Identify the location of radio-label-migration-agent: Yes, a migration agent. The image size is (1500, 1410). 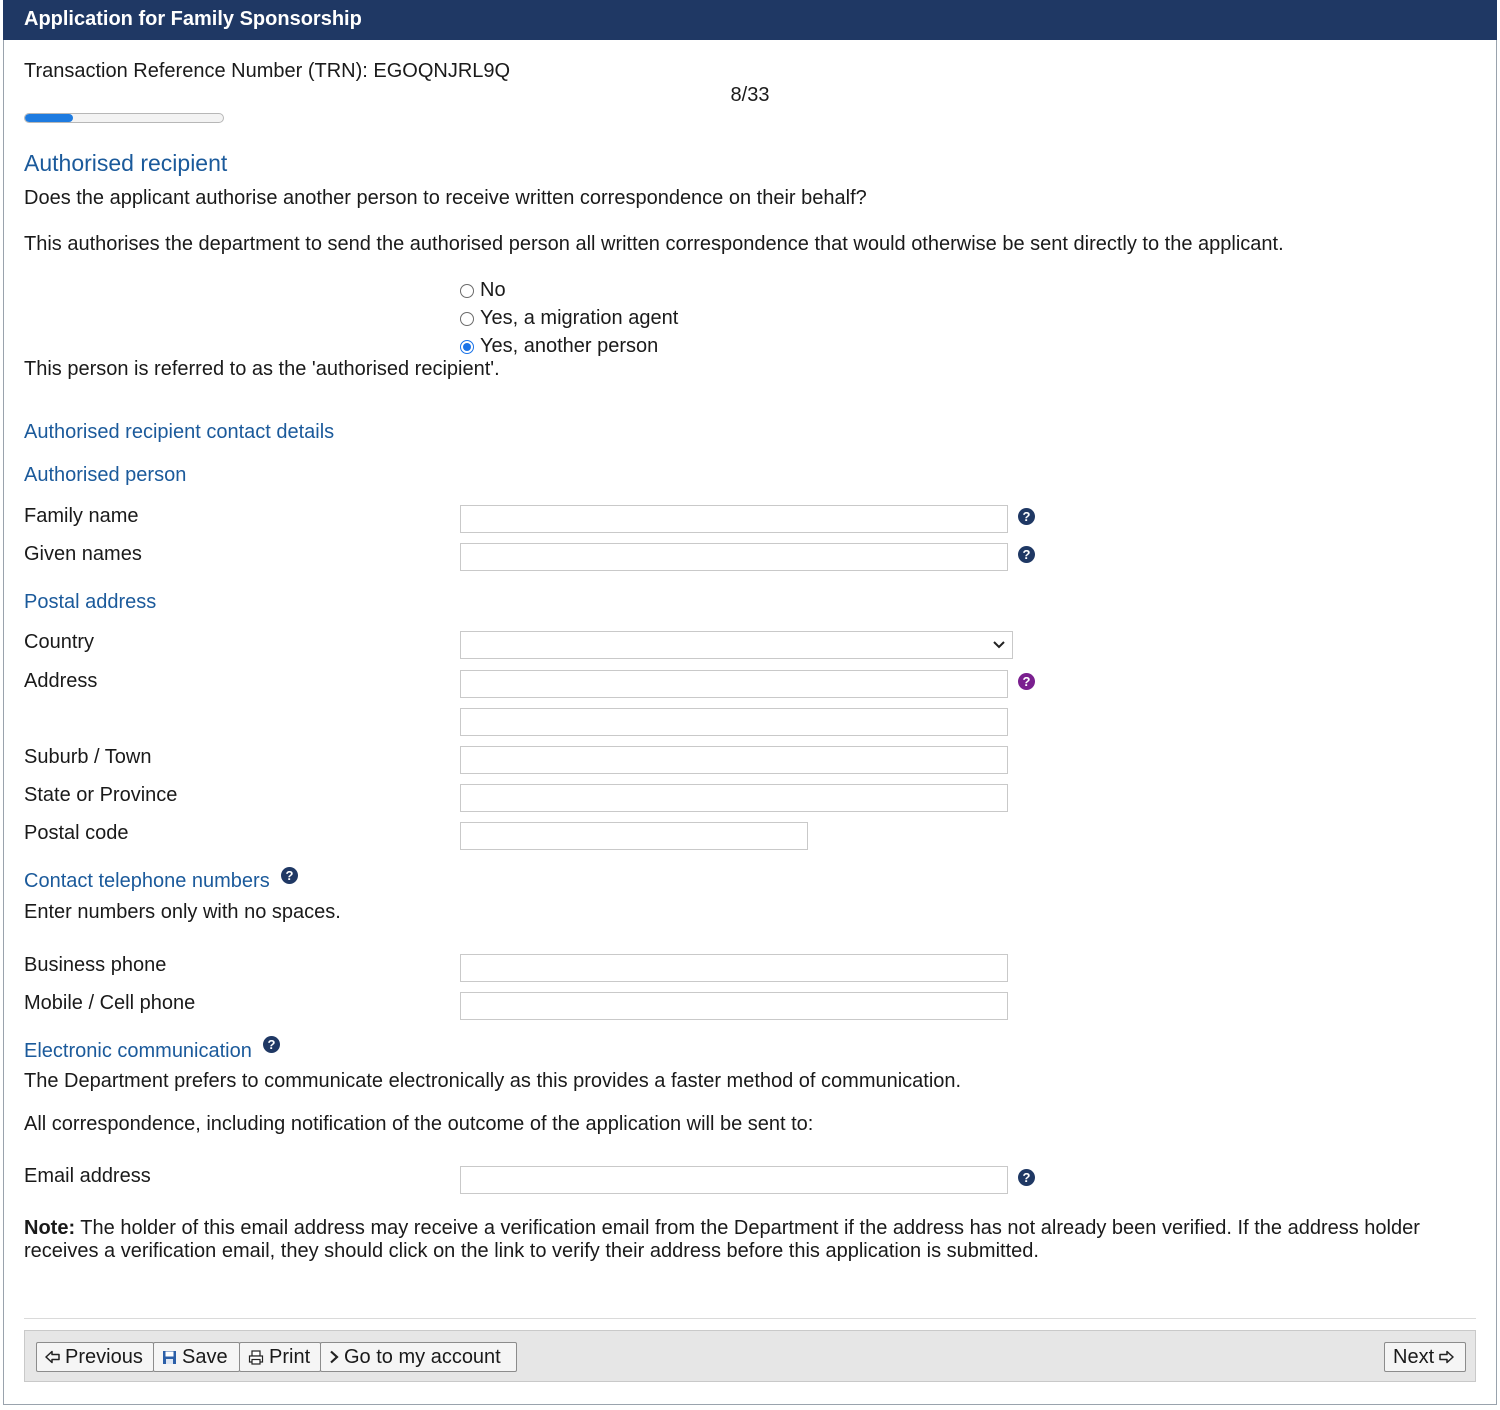
(579, 318).